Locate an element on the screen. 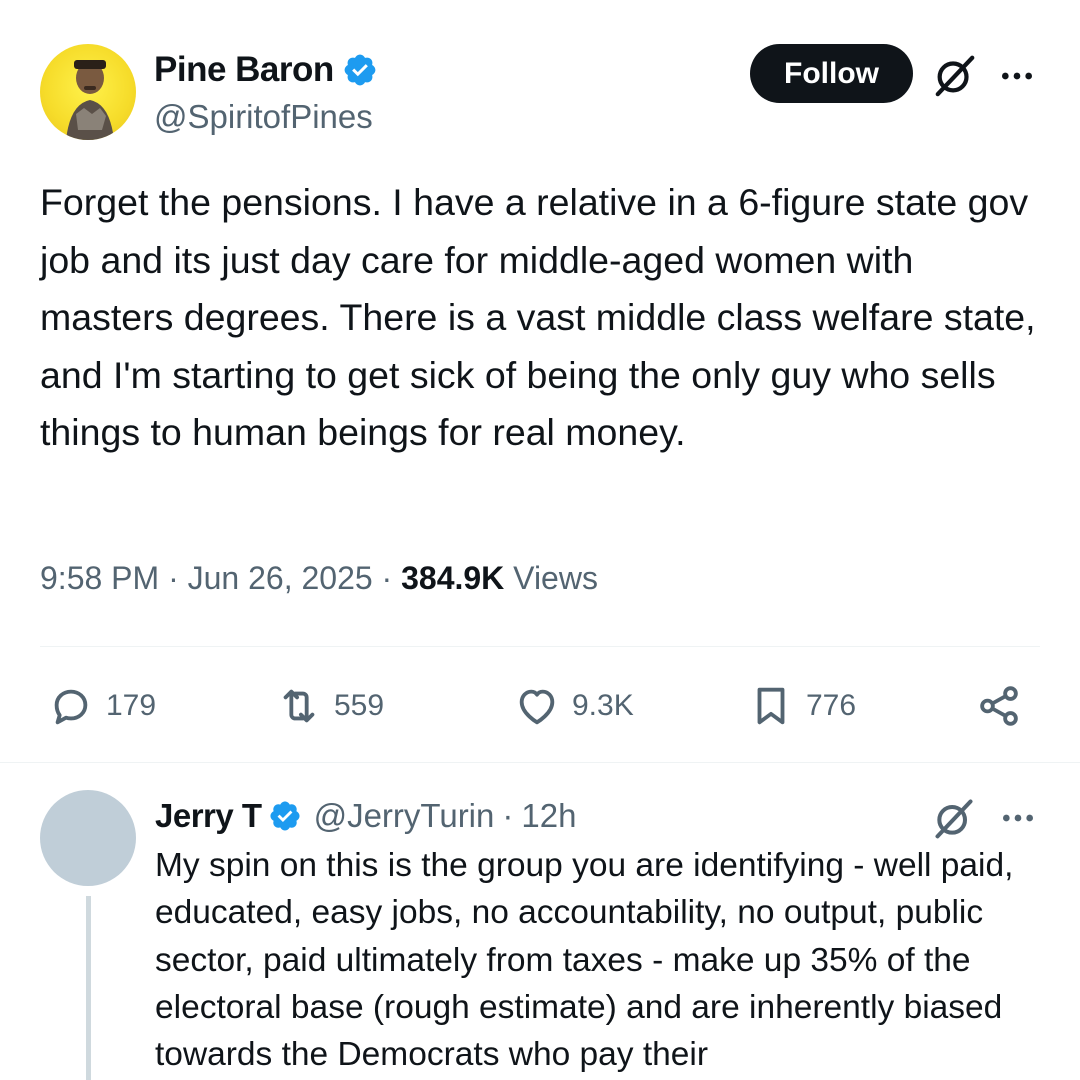 The image size is (1080, 1080). author-name: Pine Baron is located at coordinates (266, 70).